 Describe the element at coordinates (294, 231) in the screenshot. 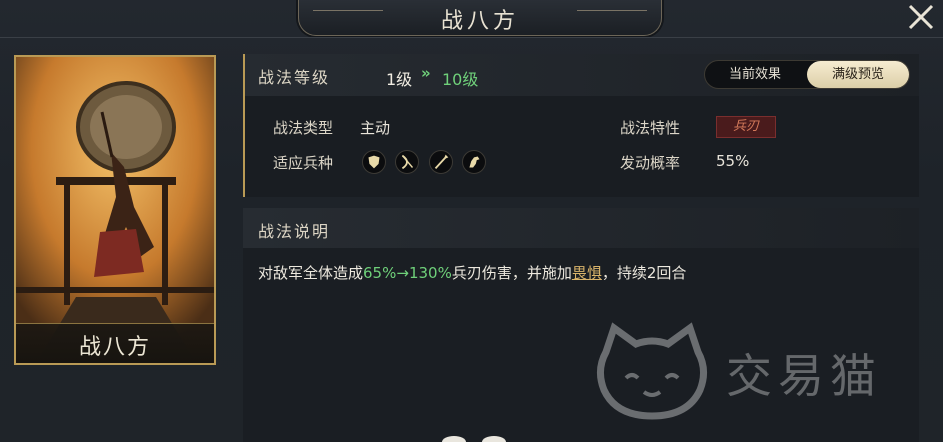

I see `description-label: 战法说明` at that location.